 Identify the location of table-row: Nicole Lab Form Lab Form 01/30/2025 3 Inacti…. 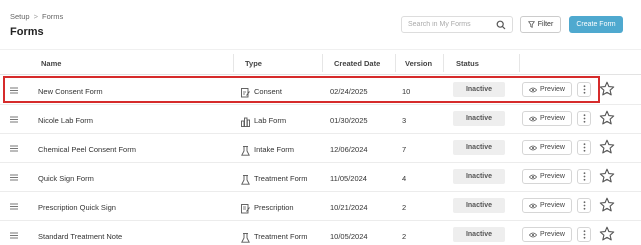
(320, 119).